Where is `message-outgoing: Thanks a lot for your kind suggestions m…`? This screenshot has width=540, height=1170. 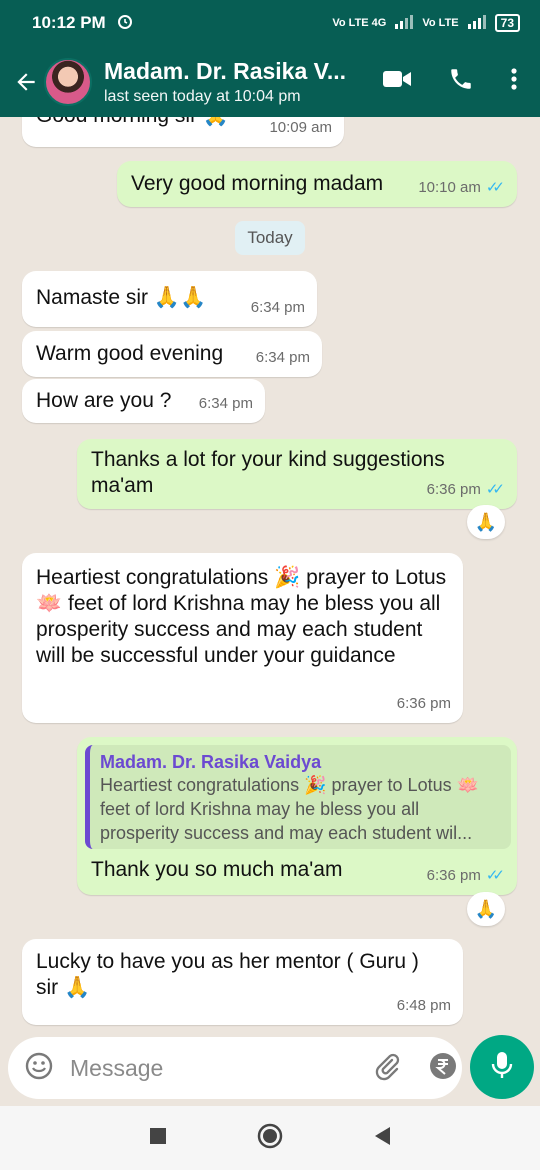
message-outgoing: Thanks a lot for your kind suggestions m… is located at coordinates (297, 474).